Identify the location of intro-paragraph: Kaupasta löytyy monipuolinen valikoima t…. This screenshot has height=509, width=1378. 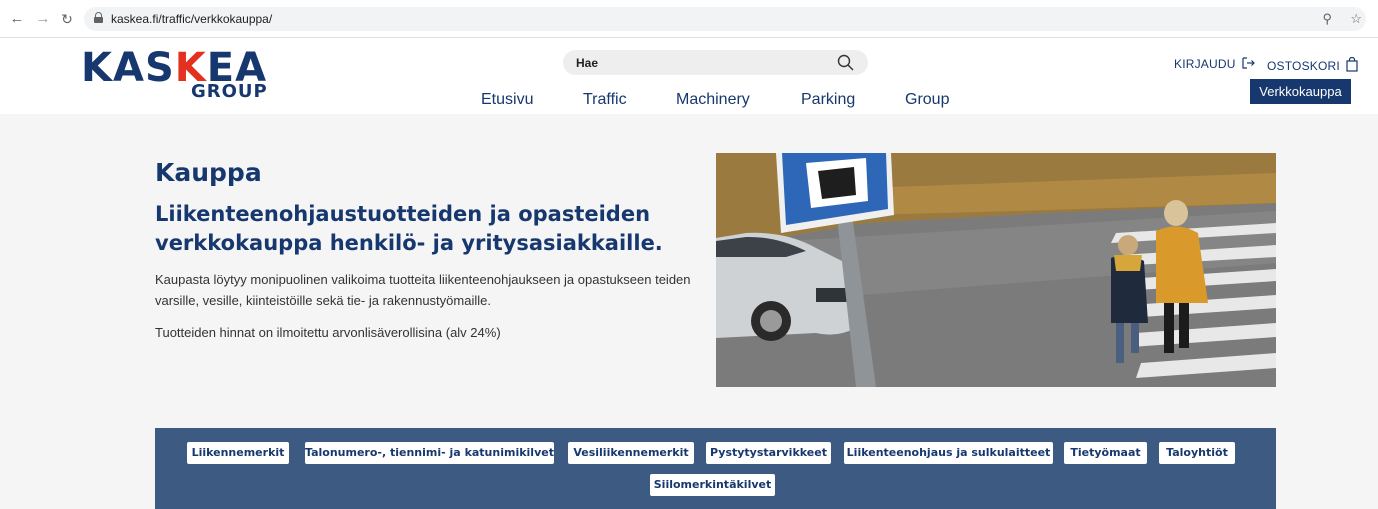
(423, 290).